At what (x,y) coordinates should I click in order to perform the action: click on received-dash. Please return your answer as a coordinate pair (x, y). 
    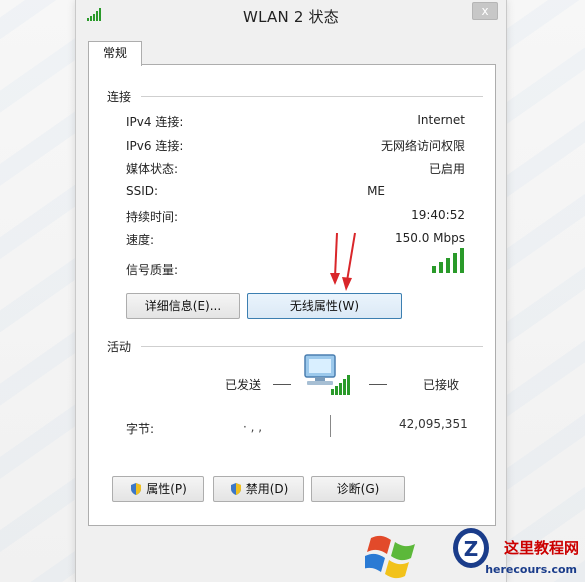
    Looking at the image, I should click on (378, 384).